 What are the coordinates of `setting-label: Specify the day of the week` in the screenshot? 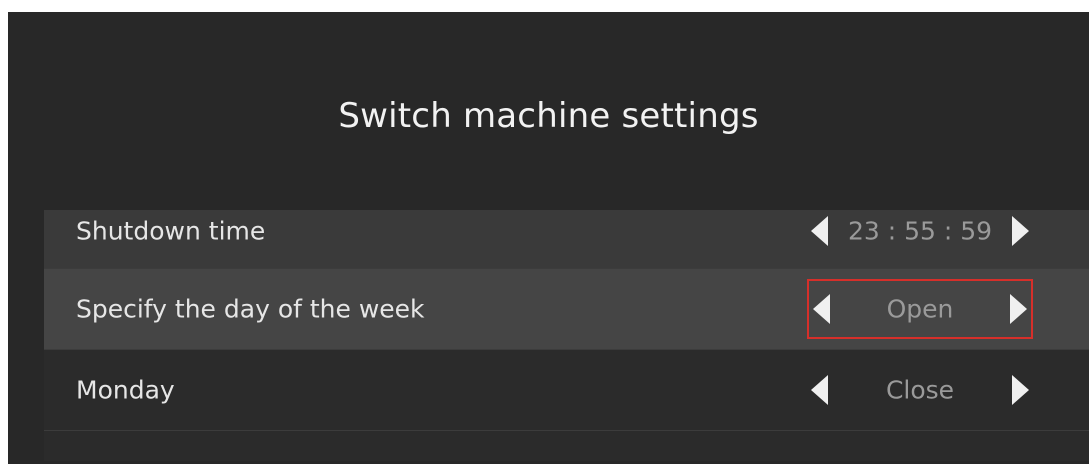 It's located at (250, 309).